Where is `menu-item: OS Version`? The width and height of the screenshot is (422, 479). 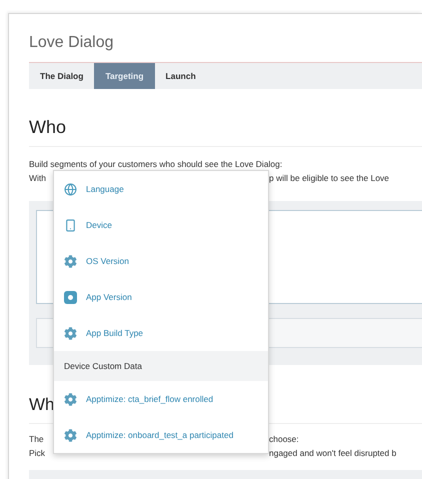 menu-item: OS Version is located at coordinates (161, 261).